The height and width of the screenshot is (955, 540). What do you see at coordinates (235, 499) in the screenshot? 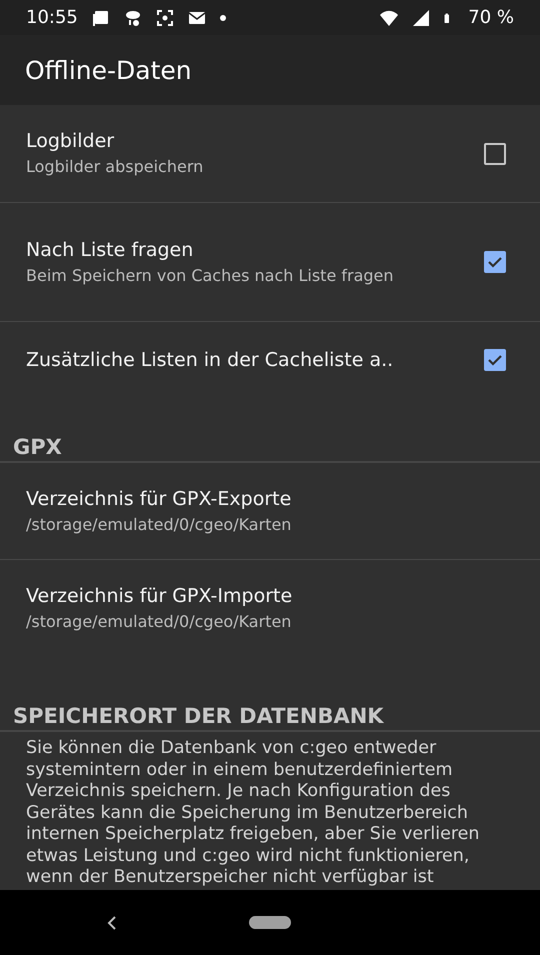
I see `setting-title: Verzeichnis für GPX-Exporte` at bounding box center [235, 499].